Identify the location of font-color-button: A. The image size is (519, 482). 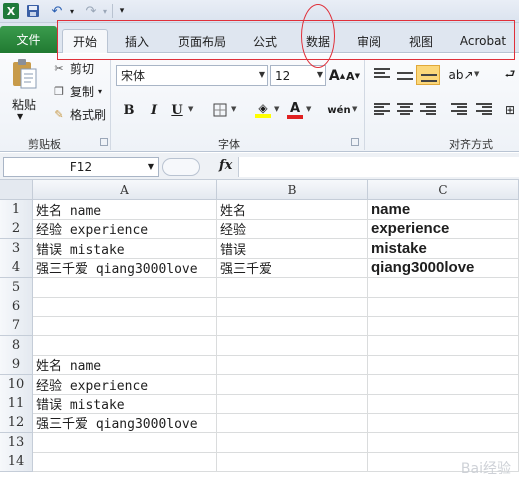
(295, 110).